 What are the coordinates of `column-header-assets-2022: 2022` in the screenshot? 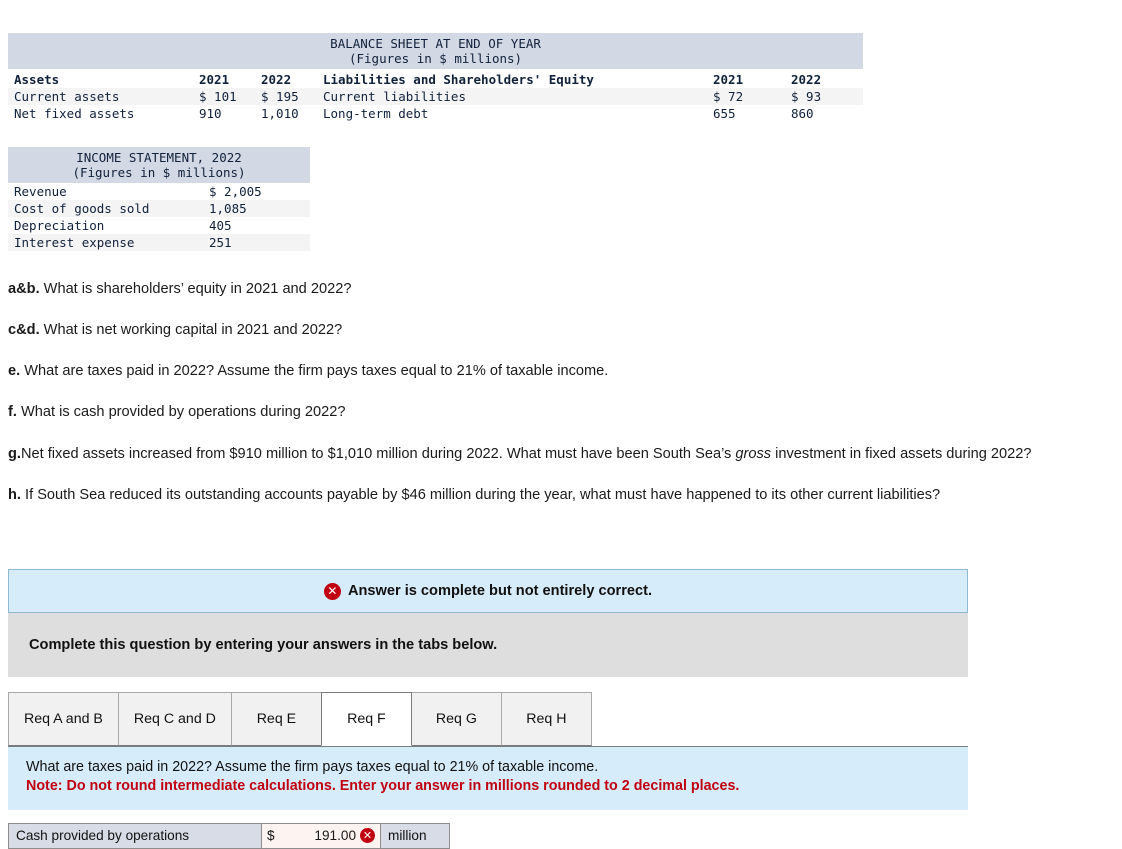 It's located at (286, 78).